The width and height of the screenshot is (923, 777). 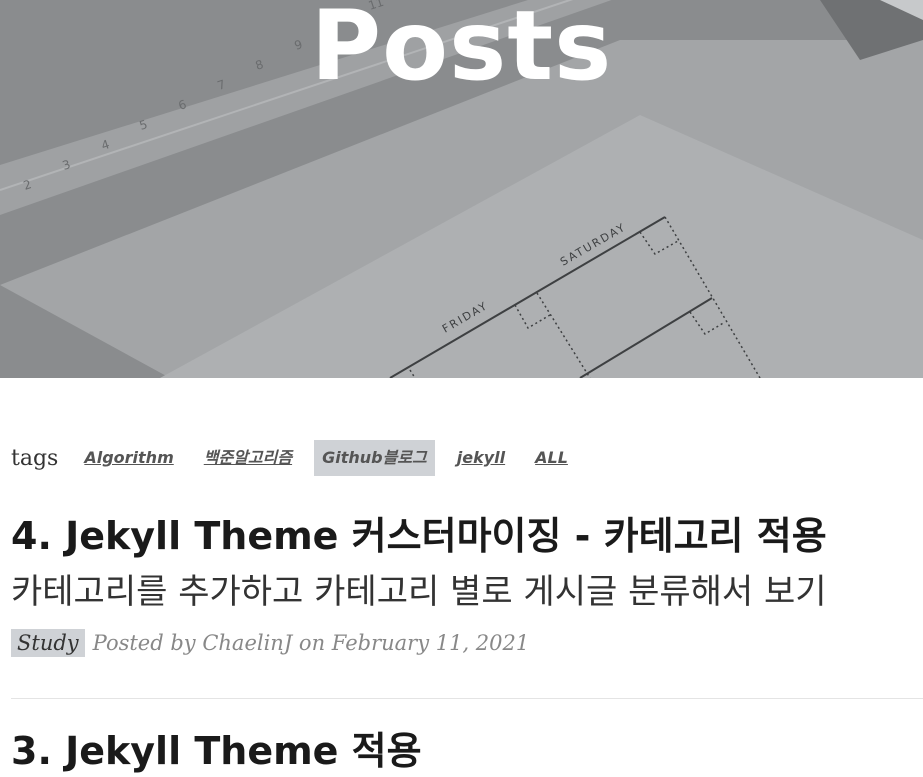 I want to click on tag-github-blog: Github블로그, so click(x=374, y=458).